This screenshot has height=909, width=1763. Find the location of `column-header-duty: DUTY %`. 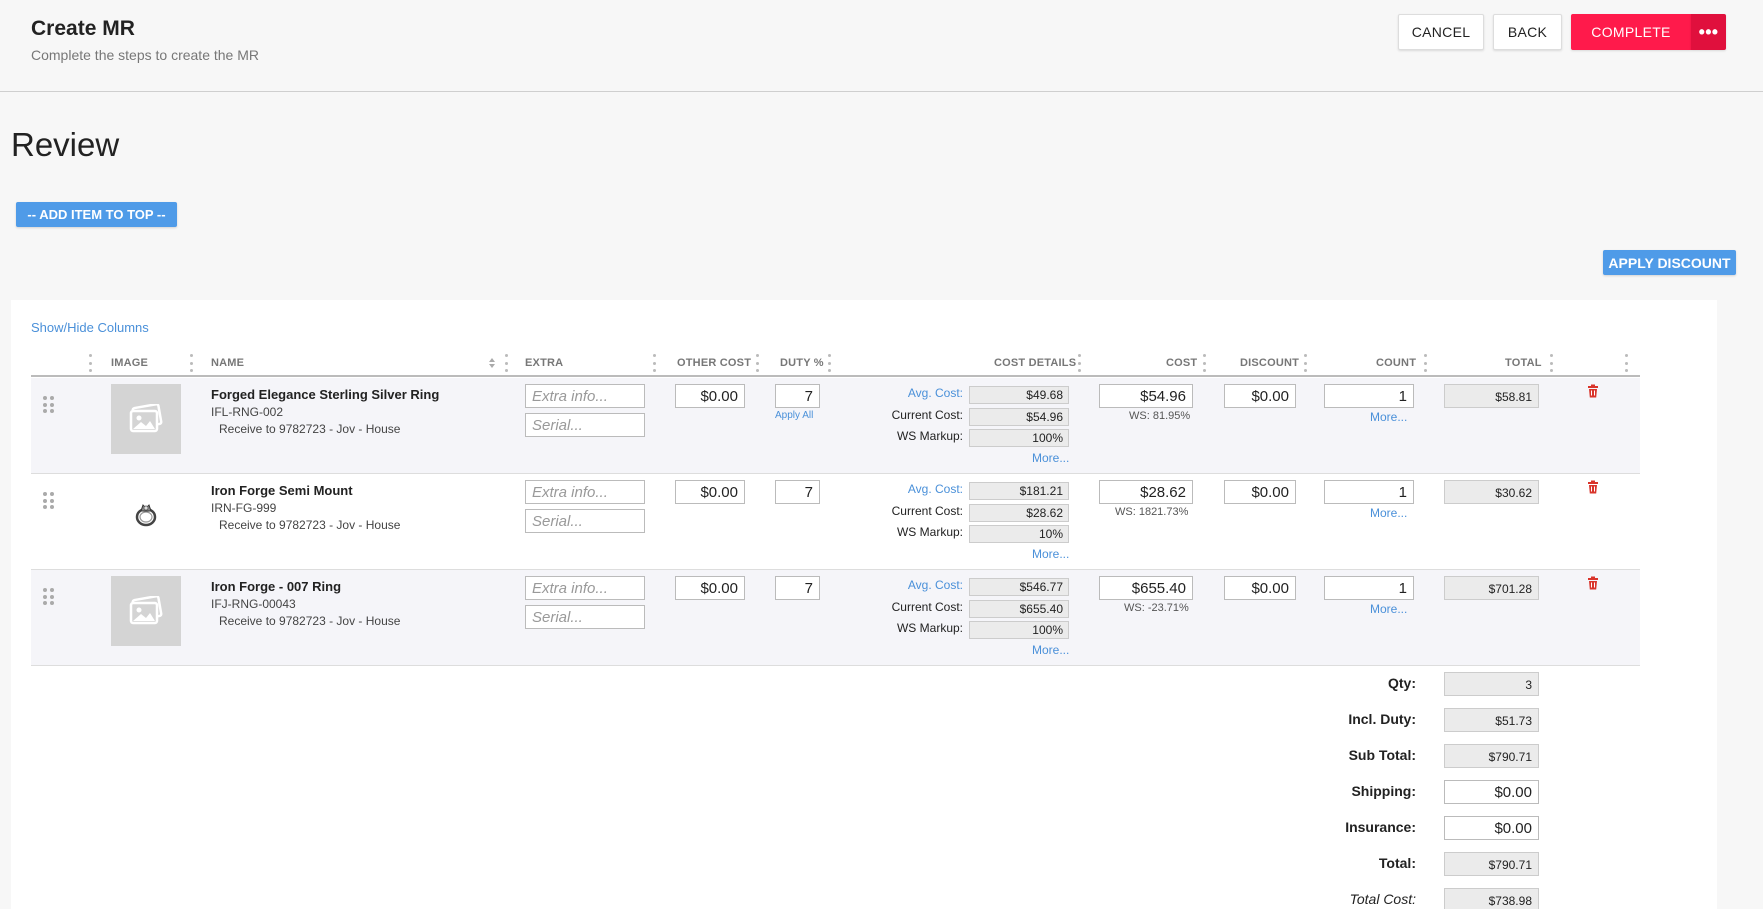

column-header-duty: DUTY % is located at coordinates (802, 363).